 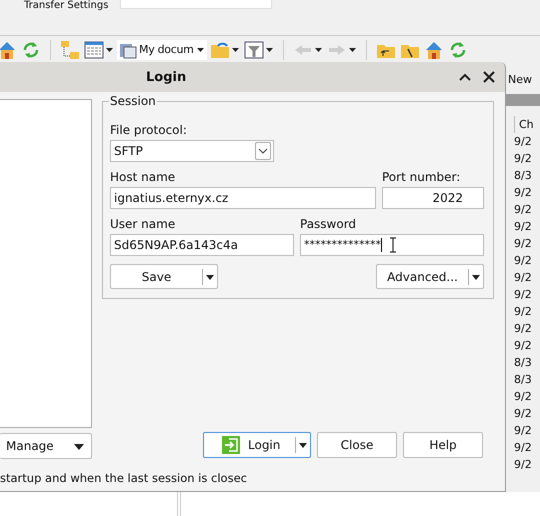 What do you see at coordinates (433, 198) in the screenshot?
I see `input-field: 2022` at bounding box center [433, 198].